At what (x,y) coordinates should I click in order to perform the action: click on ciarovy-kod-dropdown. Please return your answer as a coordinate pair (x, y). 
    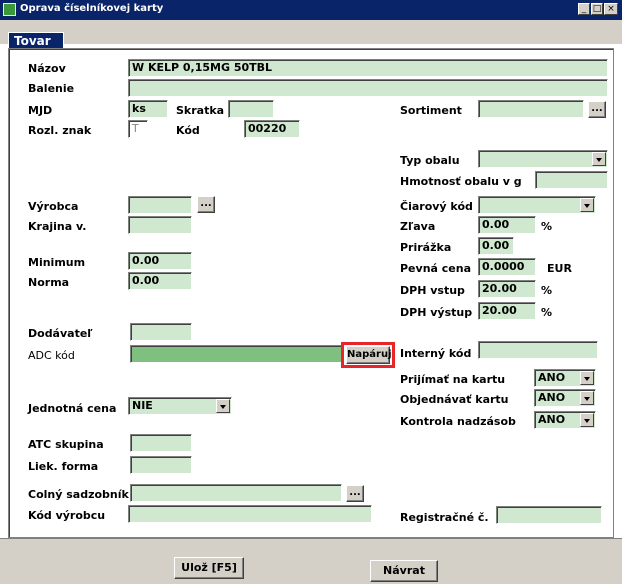
    Looking at the image, I should click on (537, 205).